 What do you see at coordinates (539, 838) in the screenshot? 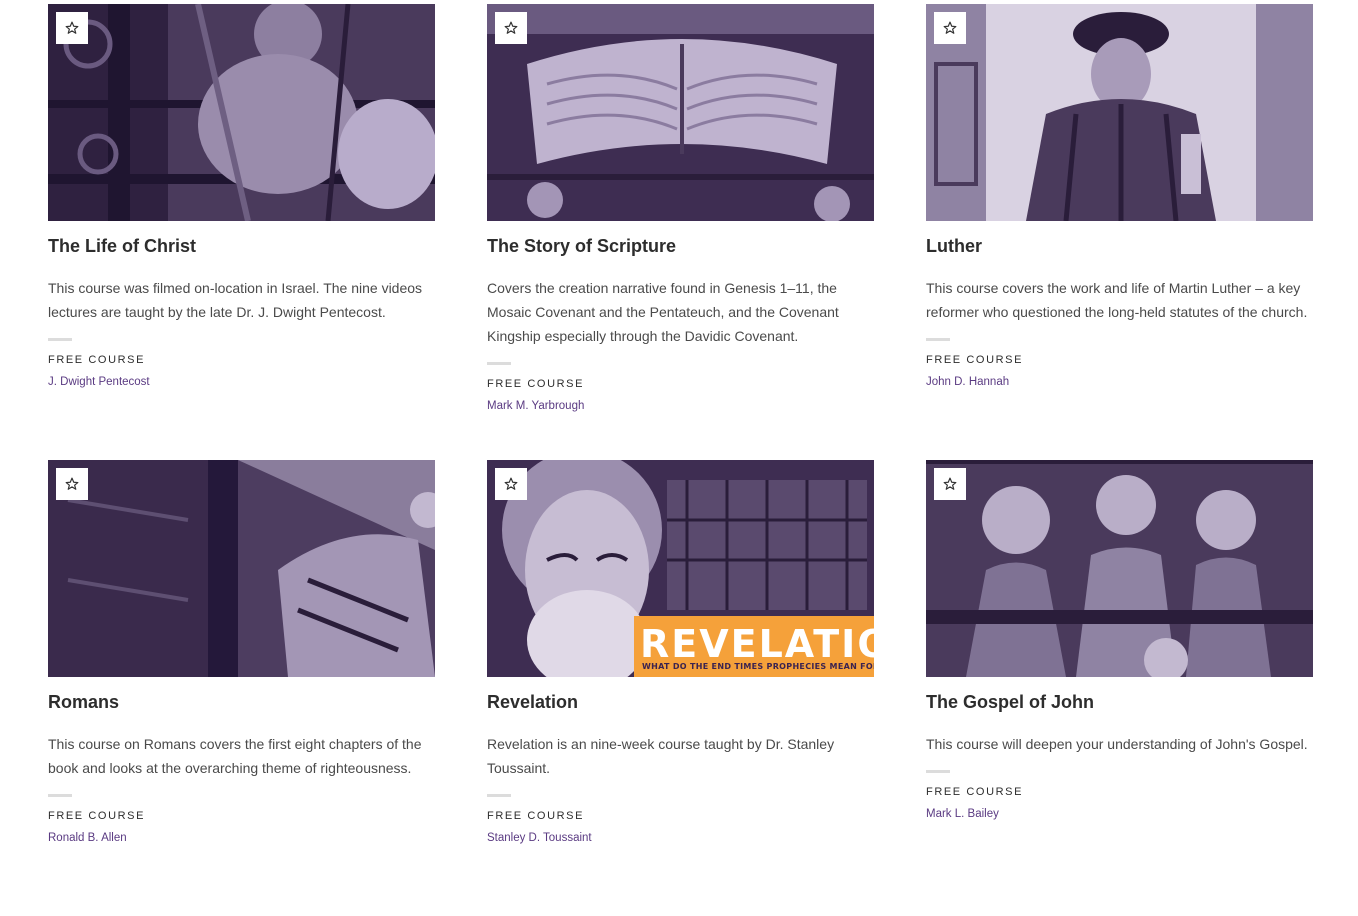
I see `instructor-link: Stanley D. Toussaint` at bounding box center [539, 838].